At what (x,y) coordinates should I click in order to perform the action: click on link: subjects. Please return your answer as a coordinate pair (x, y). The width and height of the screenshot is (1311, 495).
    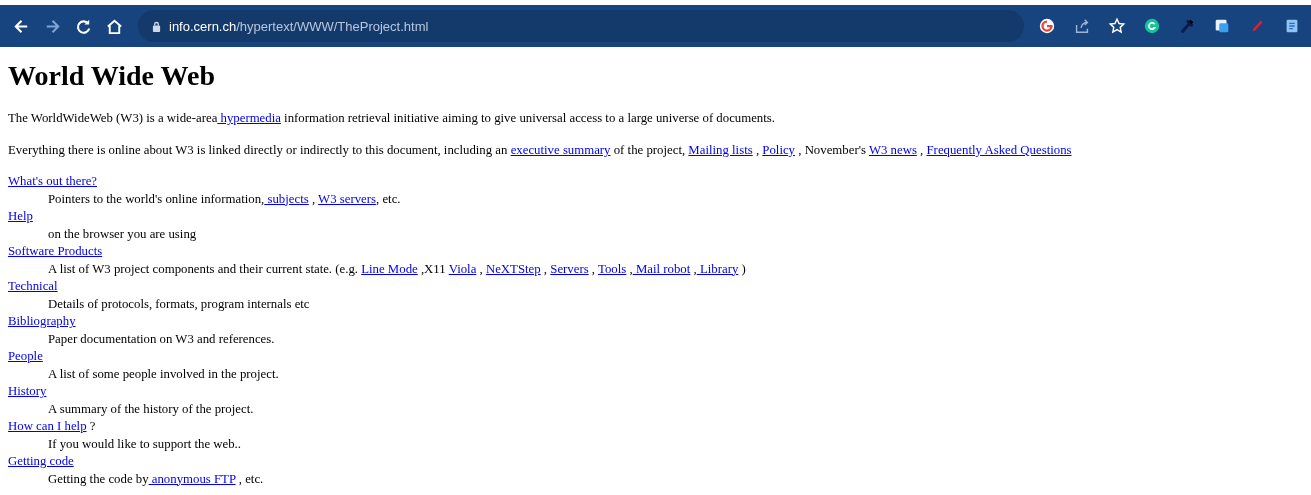
    Looking at the image, I should click on (286, 198).